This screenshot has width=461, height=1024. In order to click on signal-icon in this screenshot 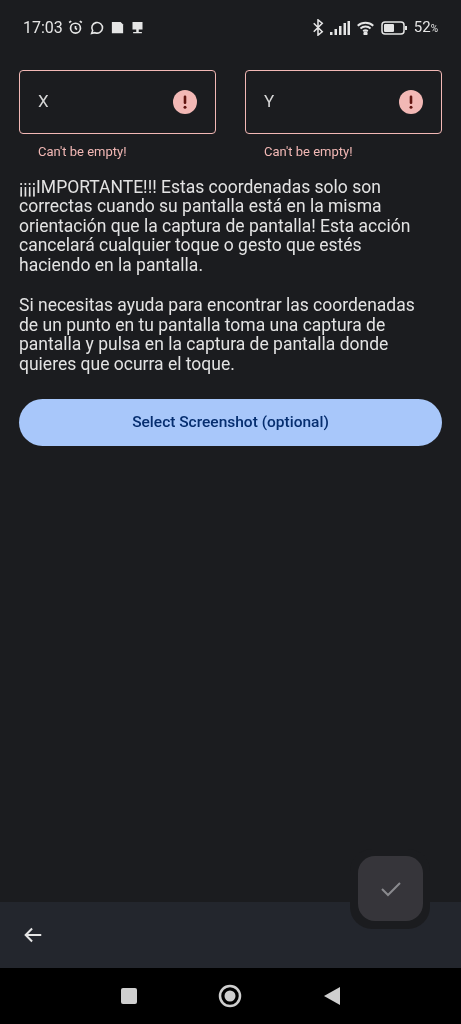, I will do `click(339, 27)`.